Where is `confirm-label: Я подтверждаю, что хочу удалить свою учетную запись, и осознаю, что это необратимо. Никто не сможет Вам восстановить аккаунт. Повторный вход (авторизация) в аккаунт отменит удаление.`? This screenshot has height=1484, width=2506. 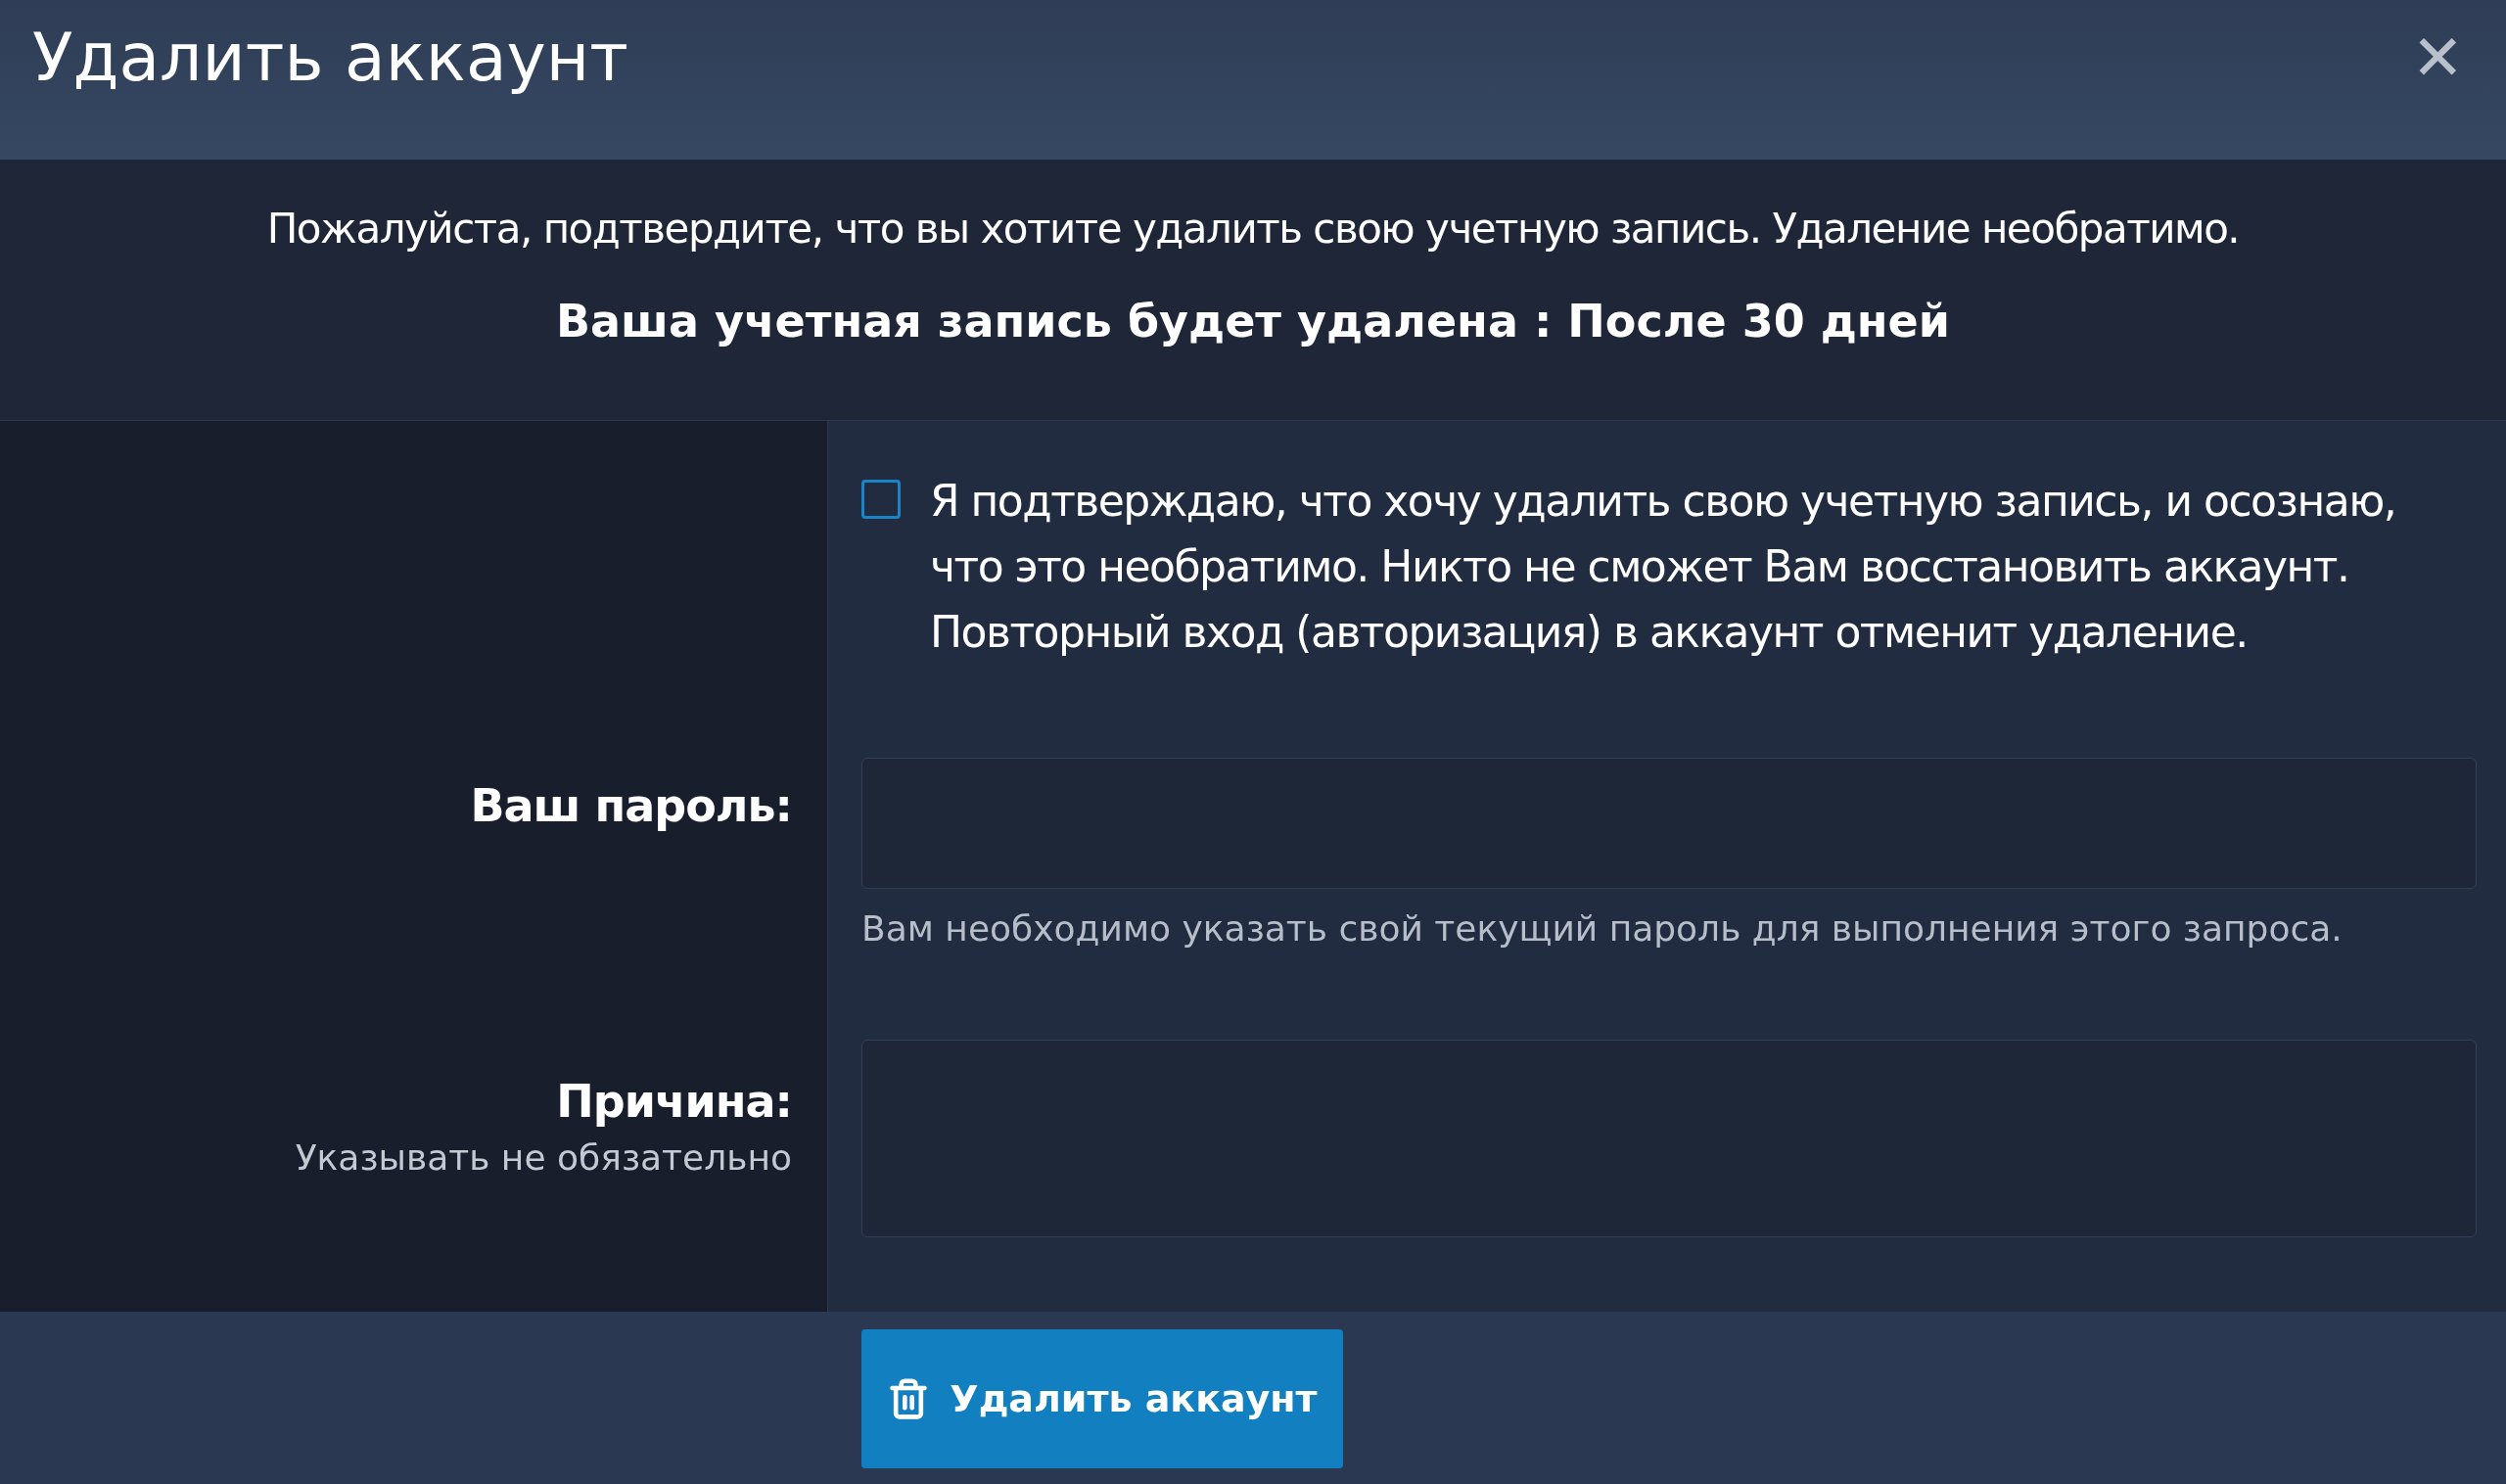
confirm-label: Я подтверждаю, что хочу удалить свою учетную запись, и осознаю, что это необратимо. Никто не сможет Вам восстановить аккаунт. Повторный вход (авторизация) в аккаунт отменит удаление. is located at coordinates (1663, 567).